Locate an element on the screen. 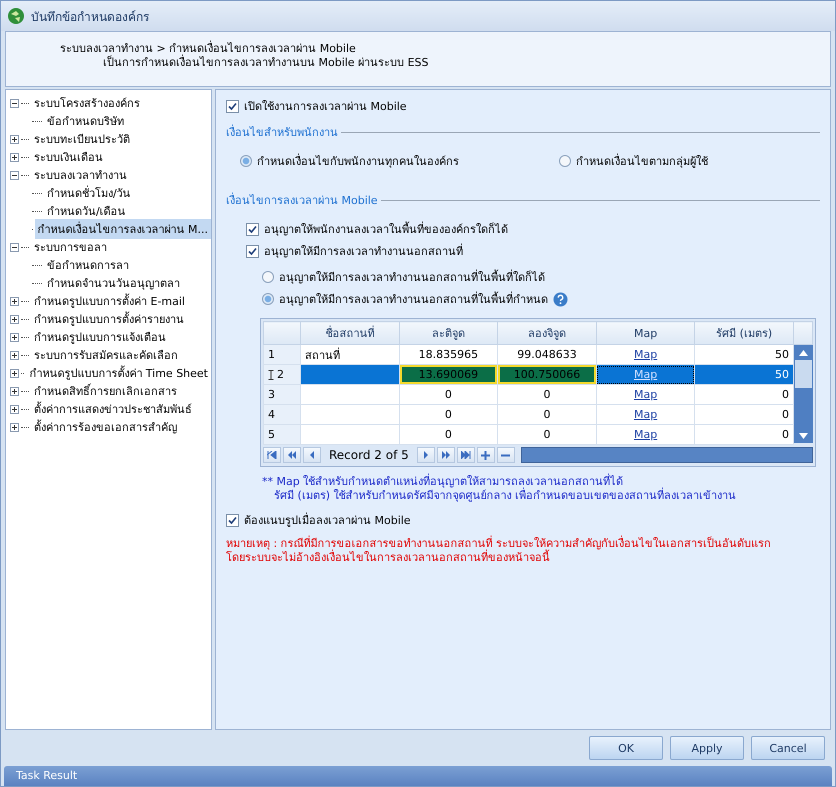  row-number: 1 is located at coordinates (282, 354).